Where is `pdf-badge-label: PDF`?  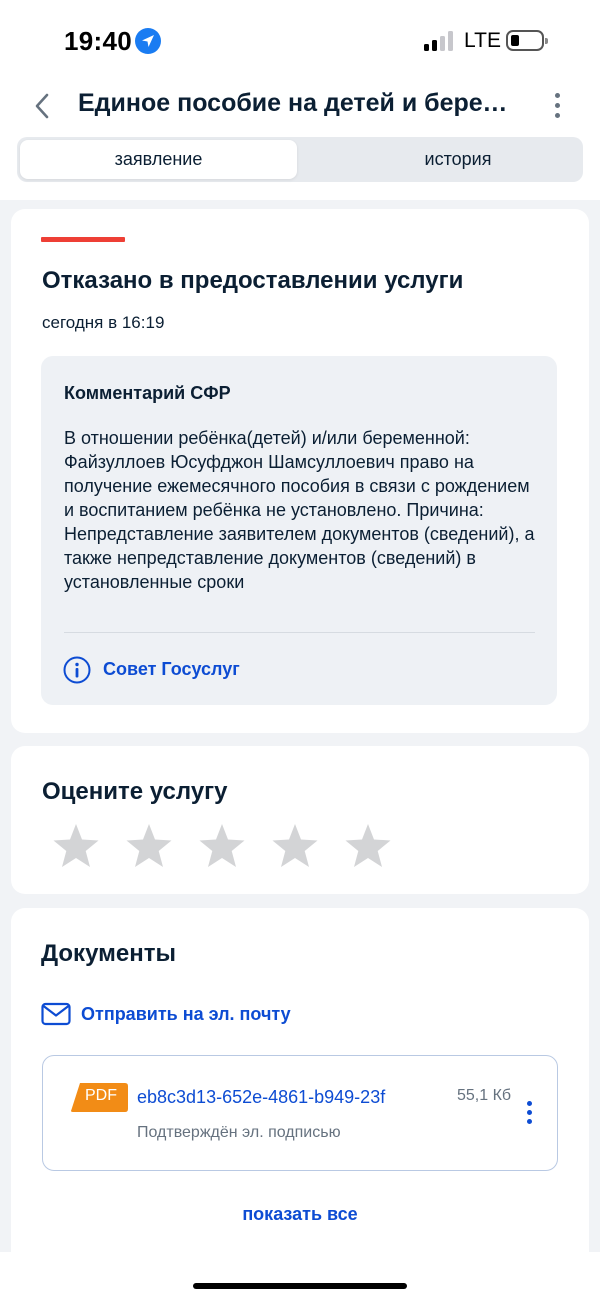 pdf-badge-label: PDF is located at coordinates (101, 1095).